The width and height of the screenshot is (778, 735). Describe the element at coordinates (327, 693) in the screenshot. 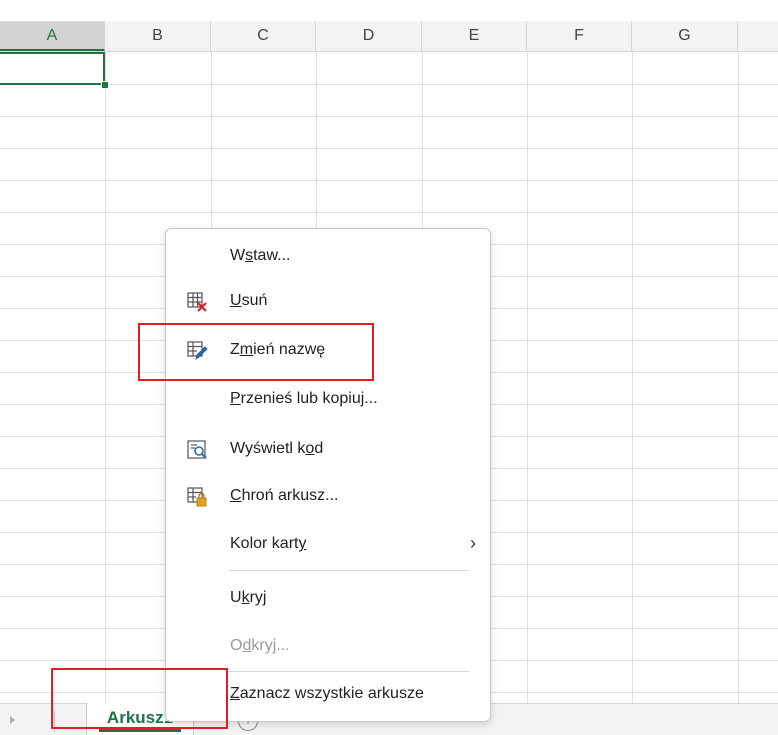

I see `menu-item-label: Zaznacz wszystkie arkusze` at that location.